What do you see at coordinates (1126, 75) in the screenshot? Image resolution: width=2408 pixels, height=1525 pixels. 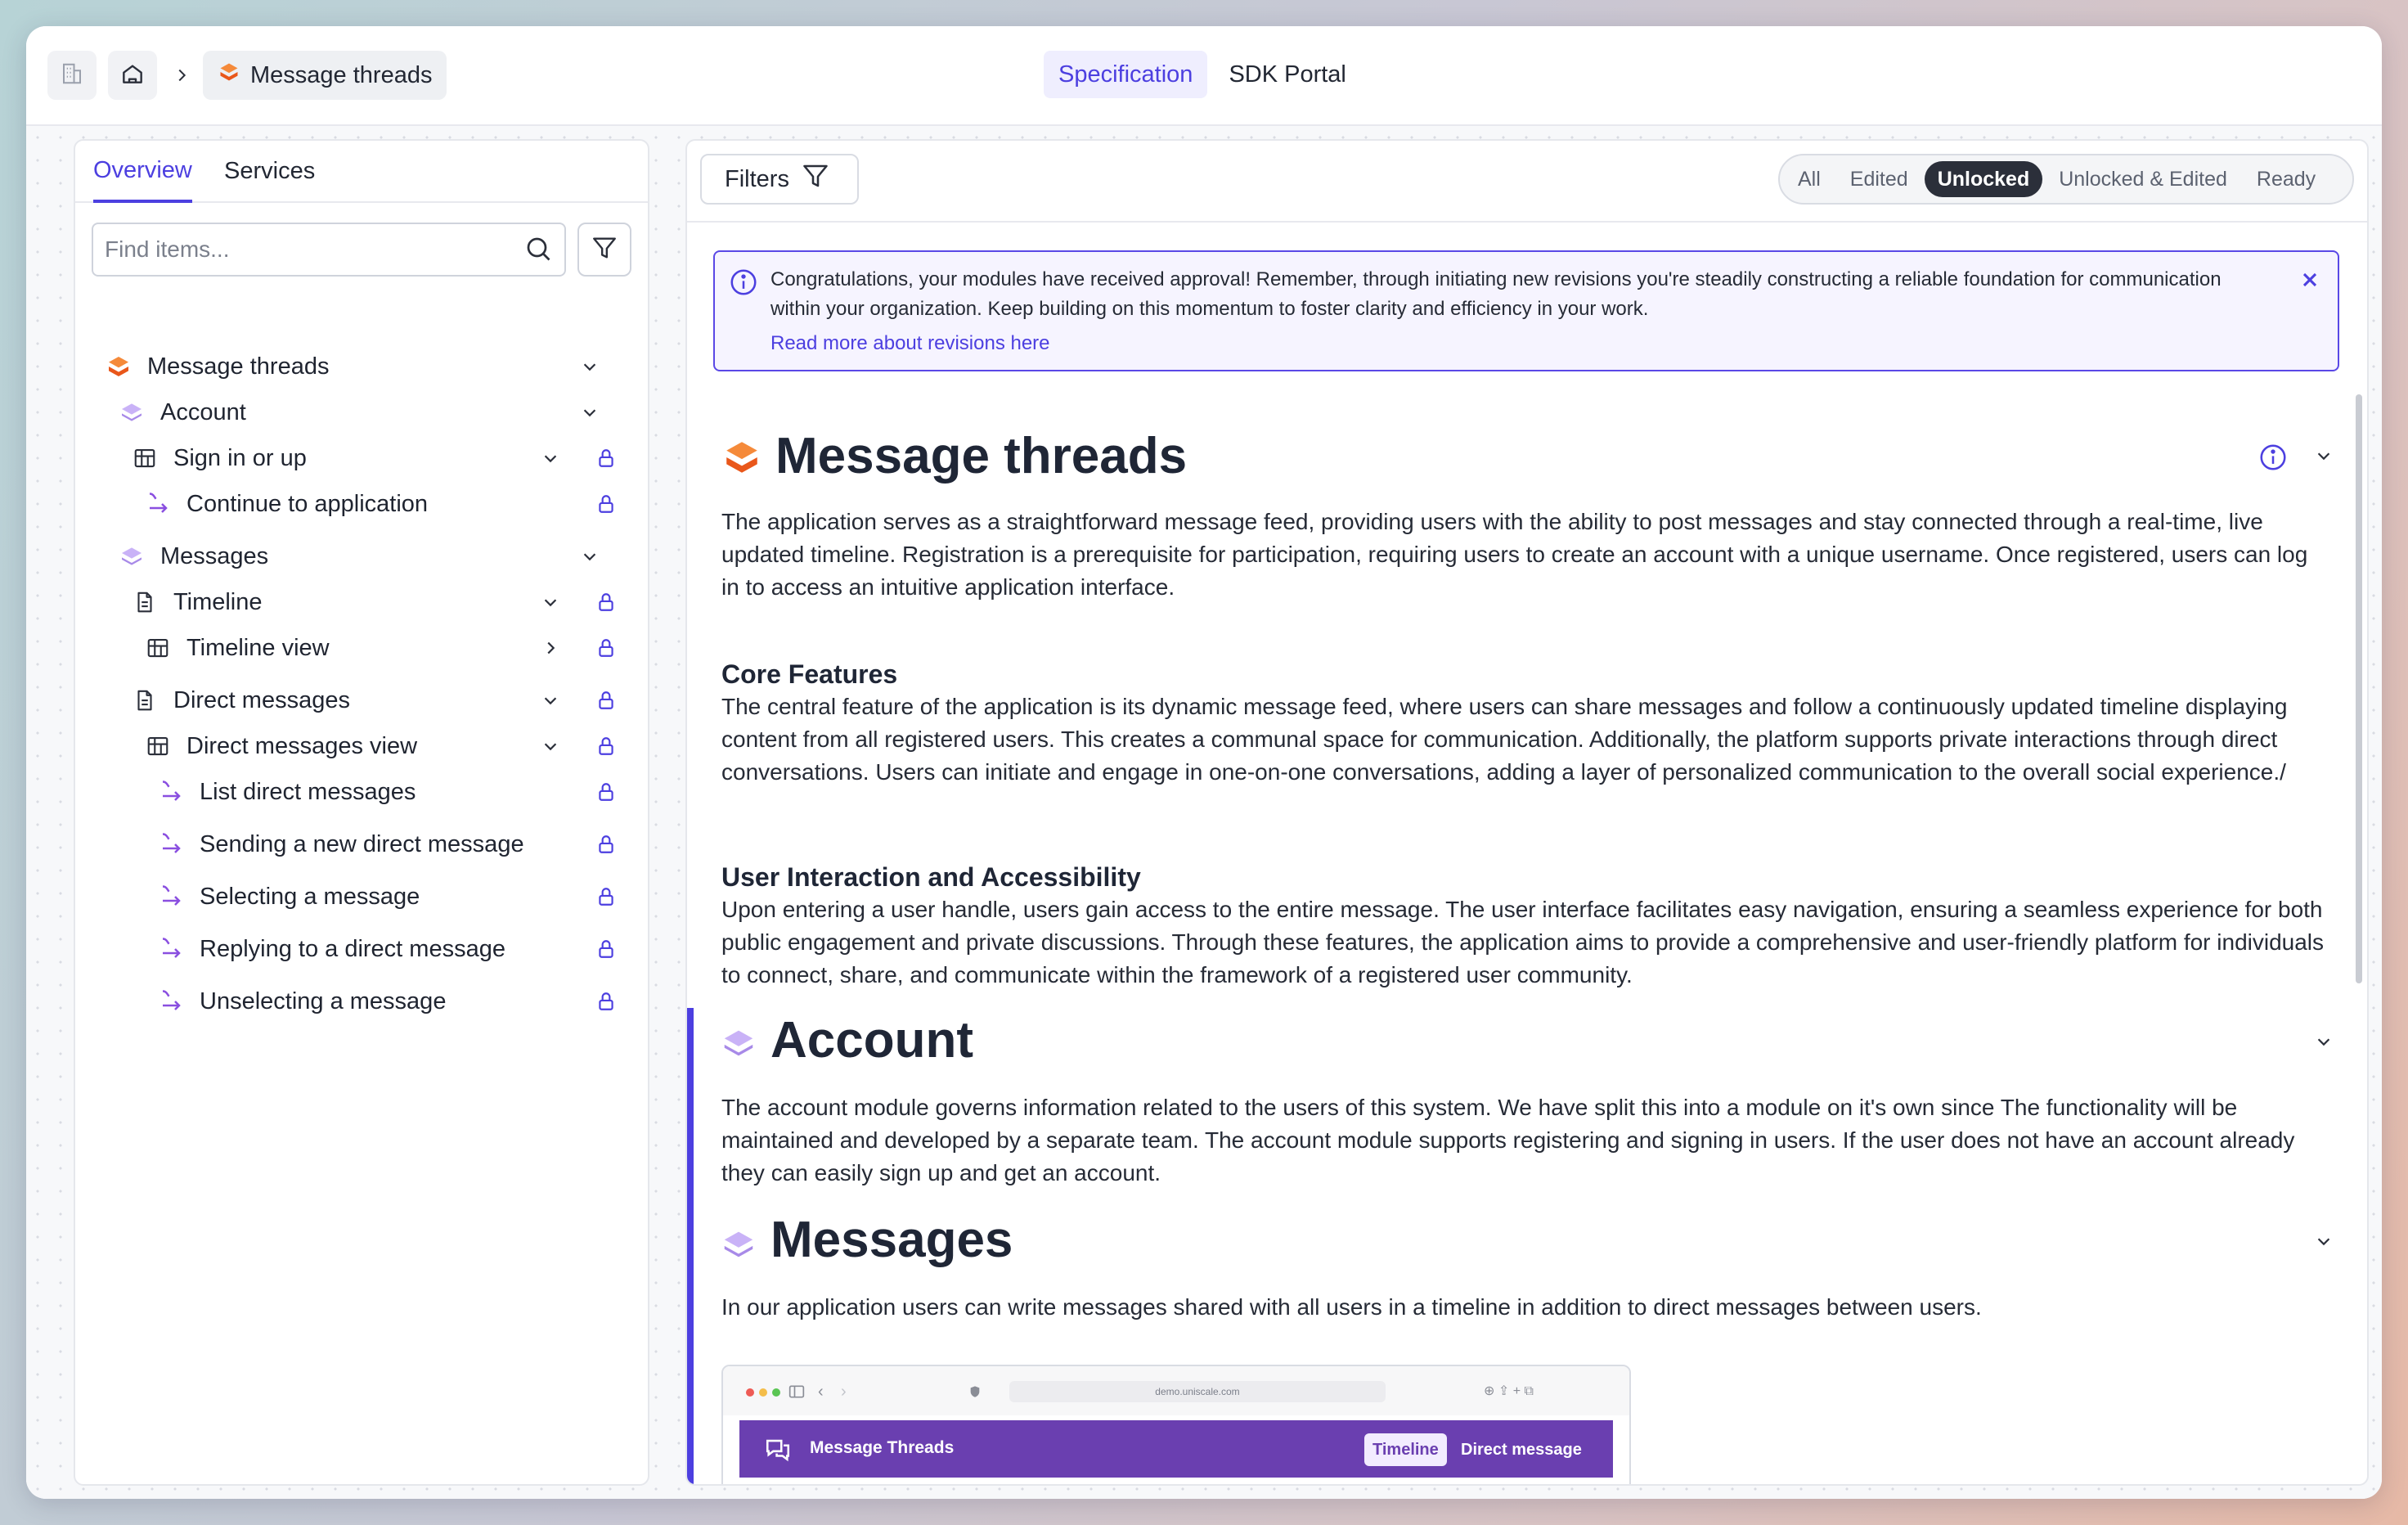 I see `tab-specification: Specification` at bounding box center [1126, 75].